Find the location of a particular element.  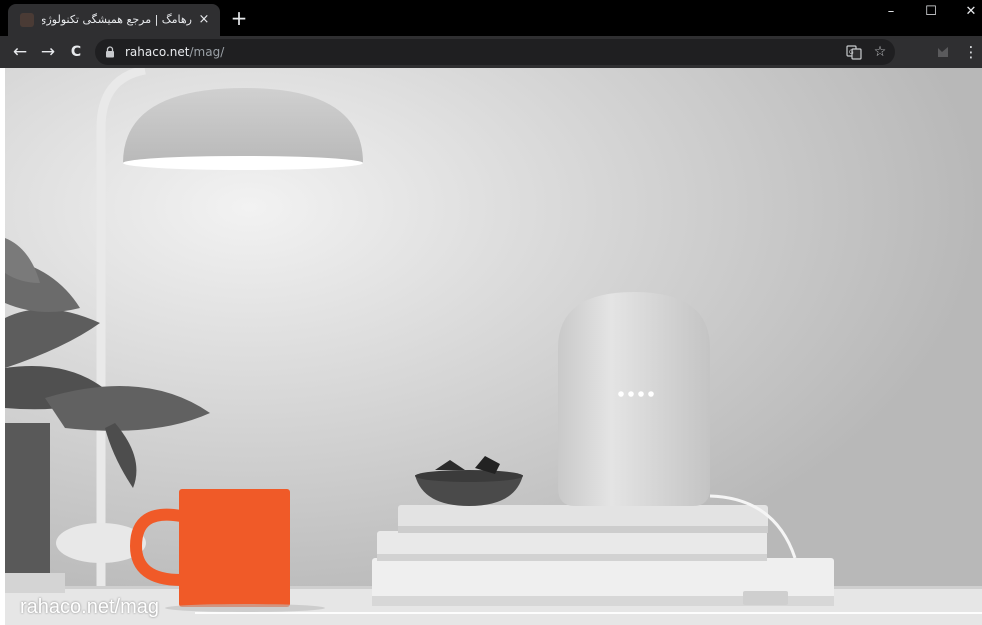

url-text: rahaco.net/mag/ is located at coordinates (174, 52).